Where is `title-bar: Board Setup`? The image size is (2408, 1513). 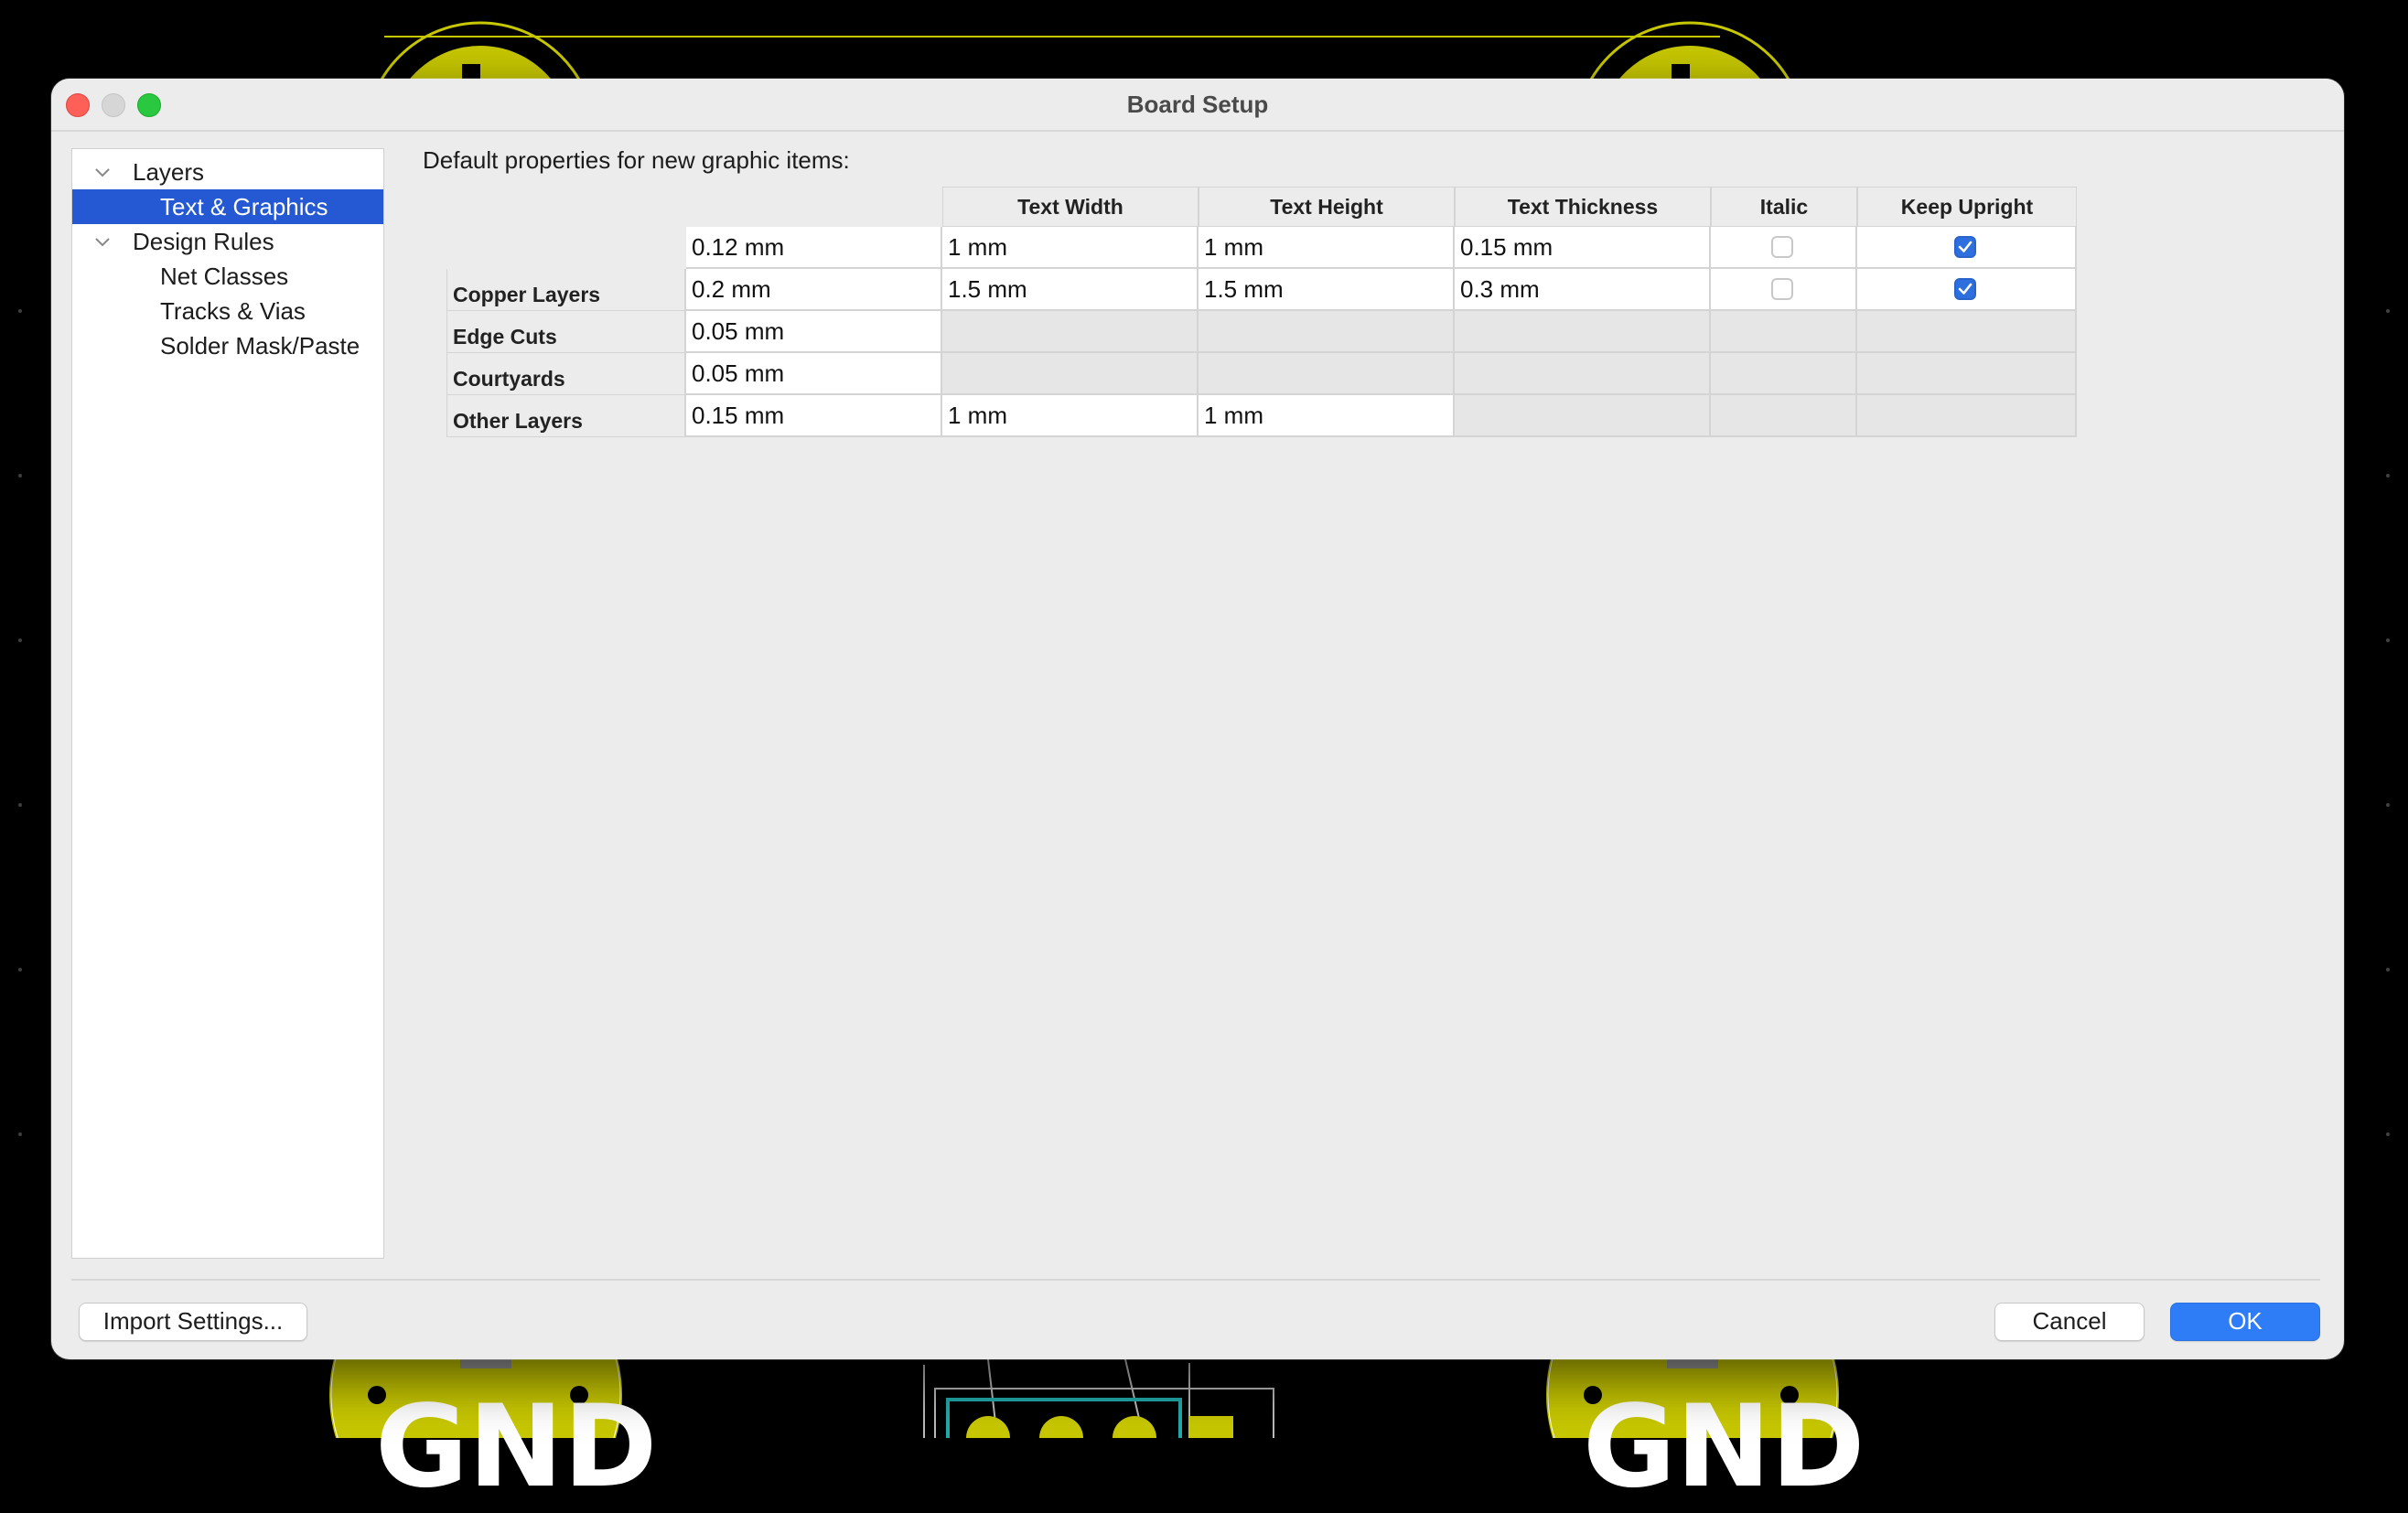 title-bar: Board Setup is located at coordinates (1197, 105).